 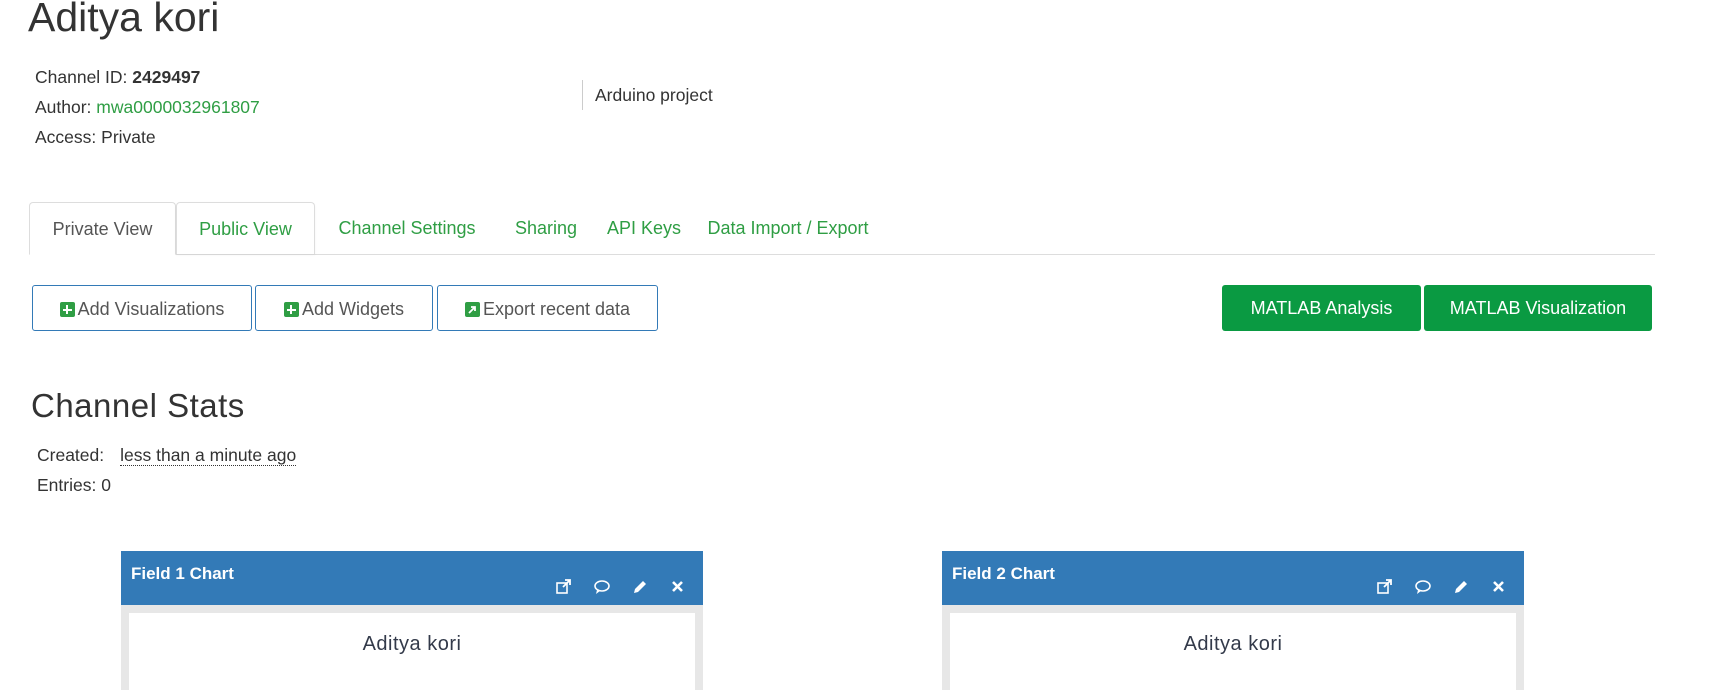 I want to click on field-1-chart-widget: Field 1 Chart Aditya kori, so click(x=412, y=620).